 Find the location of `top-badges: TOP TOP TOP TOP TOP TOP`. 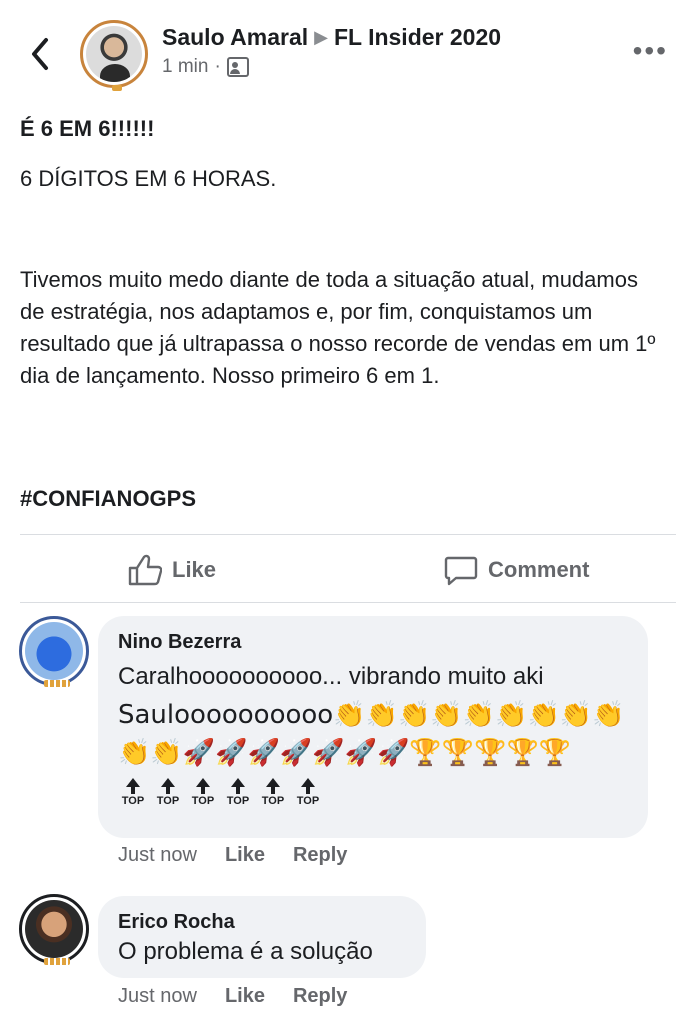

top-badges: TOP TOP TOP TOP TOP TOP is located at coordinates (373, 793).